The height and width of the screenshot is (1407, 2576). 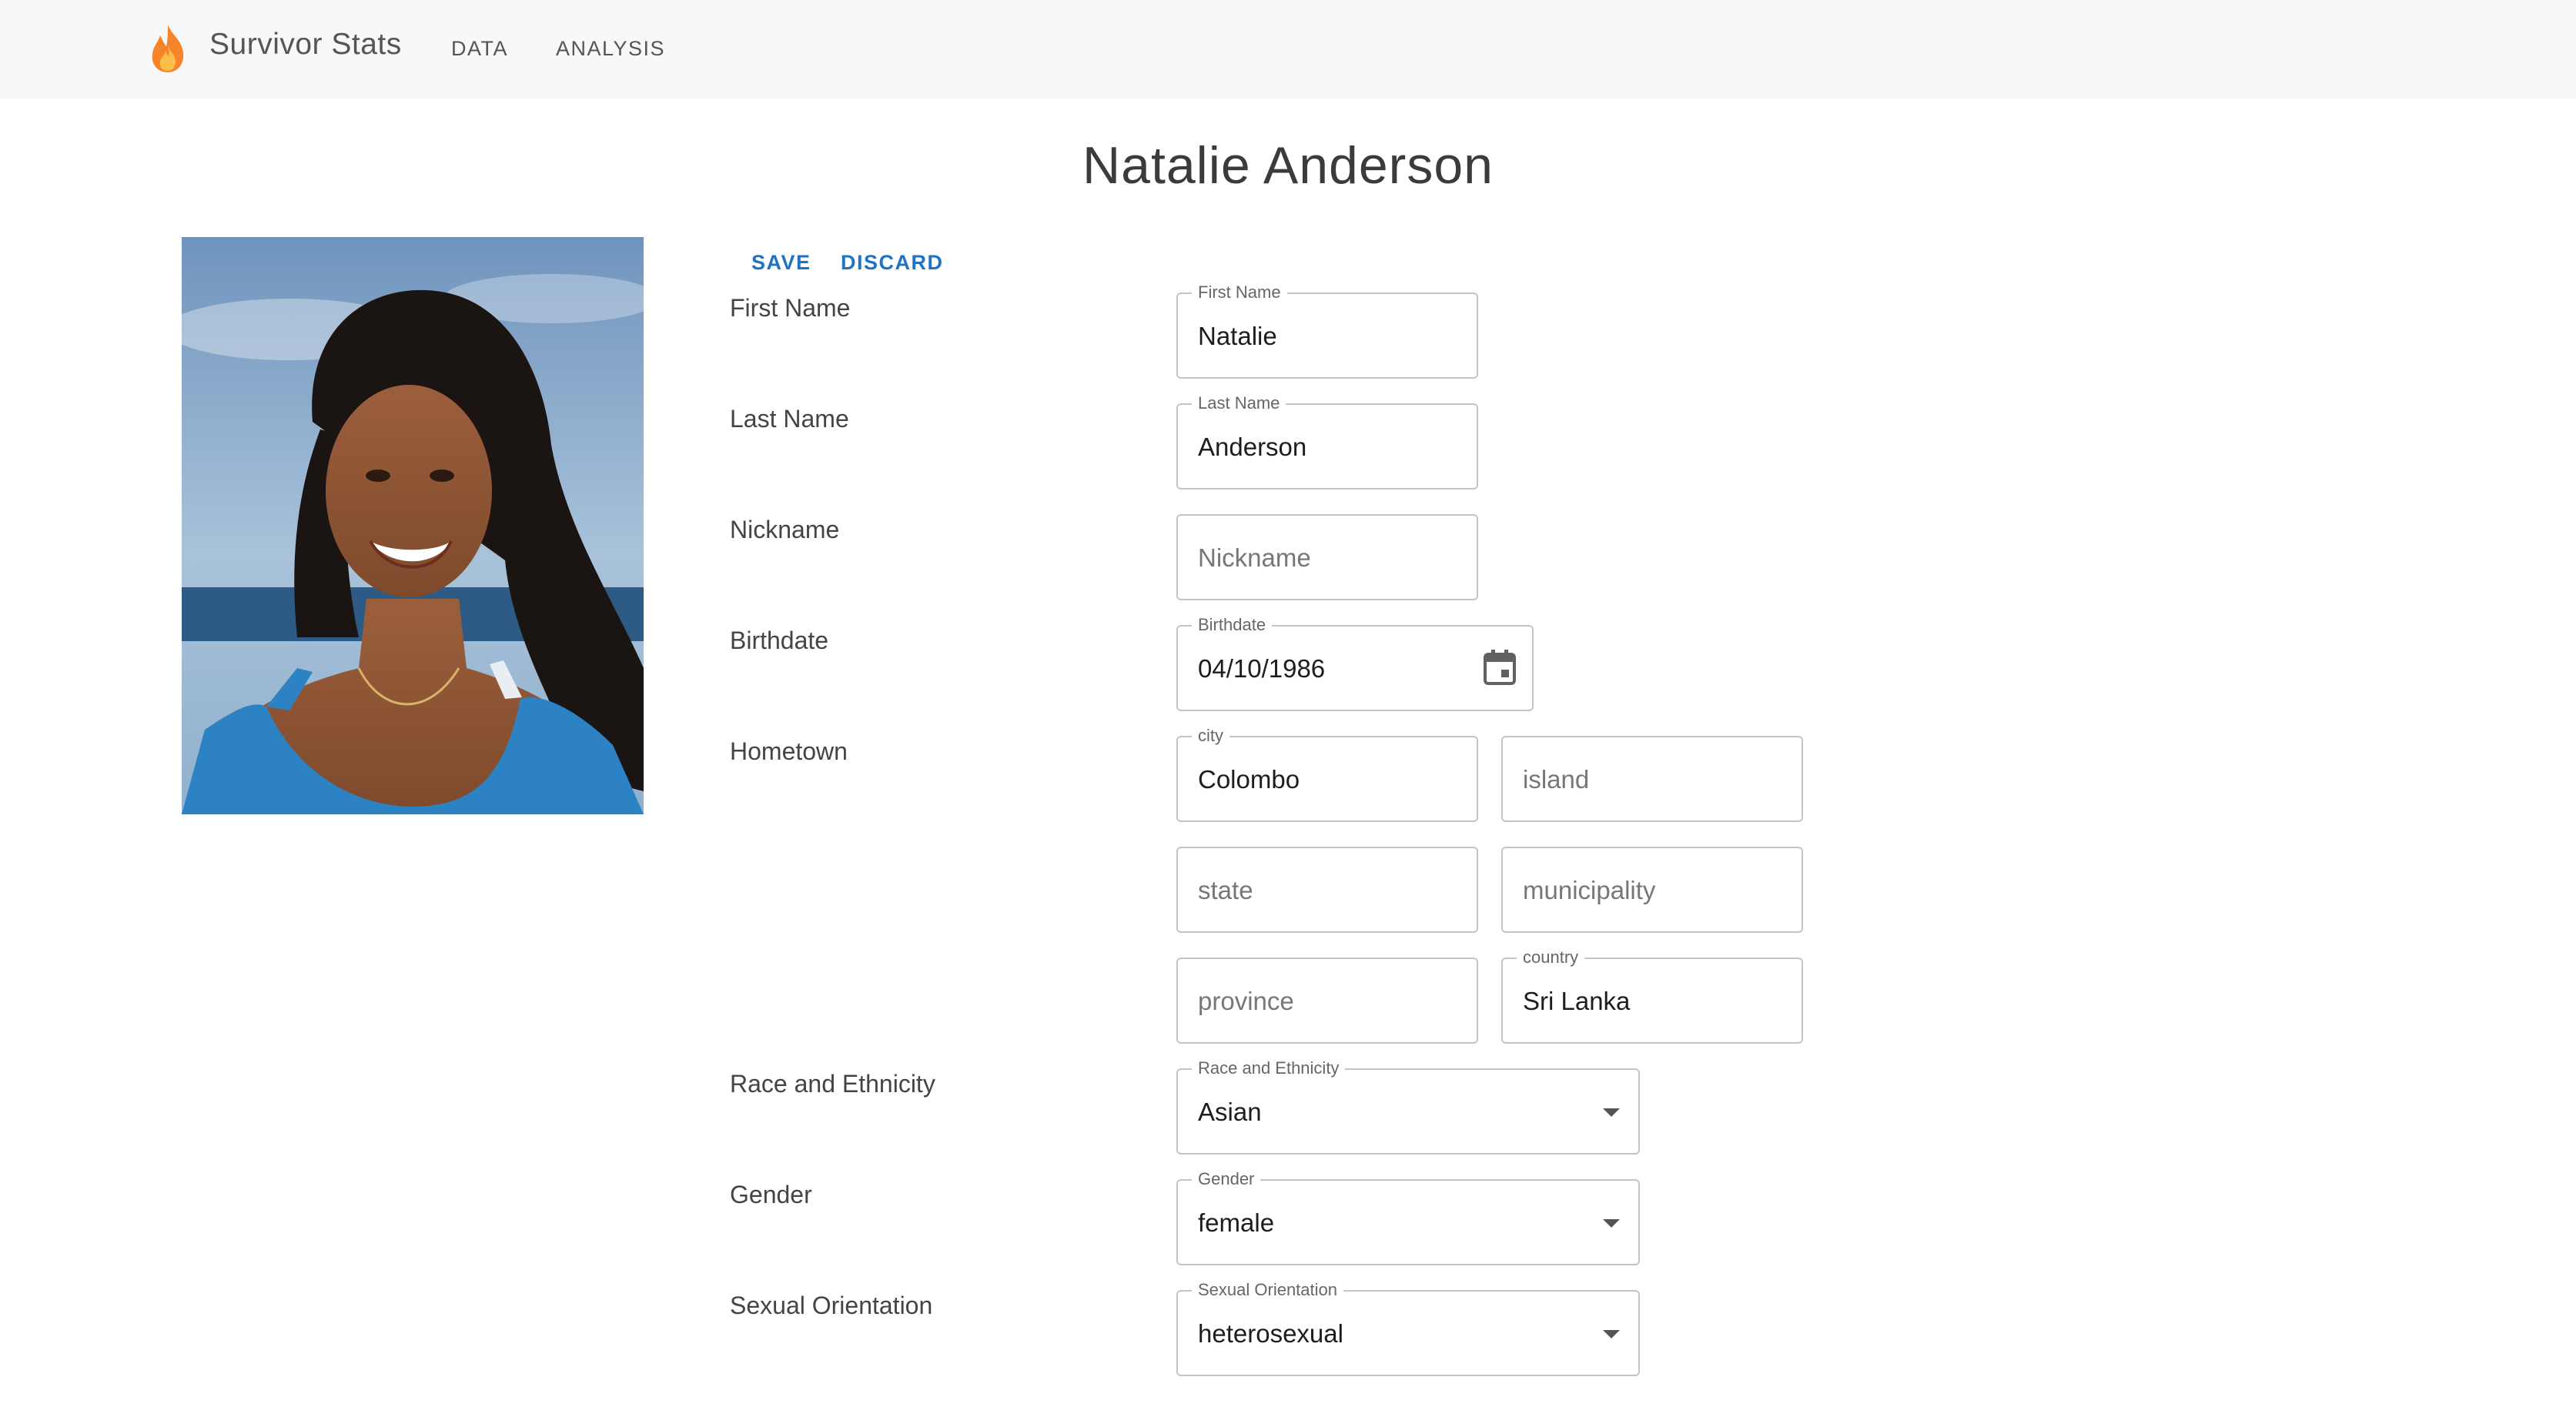 I want to click on hometown-label: Hometown, so click(x=789, y=751).